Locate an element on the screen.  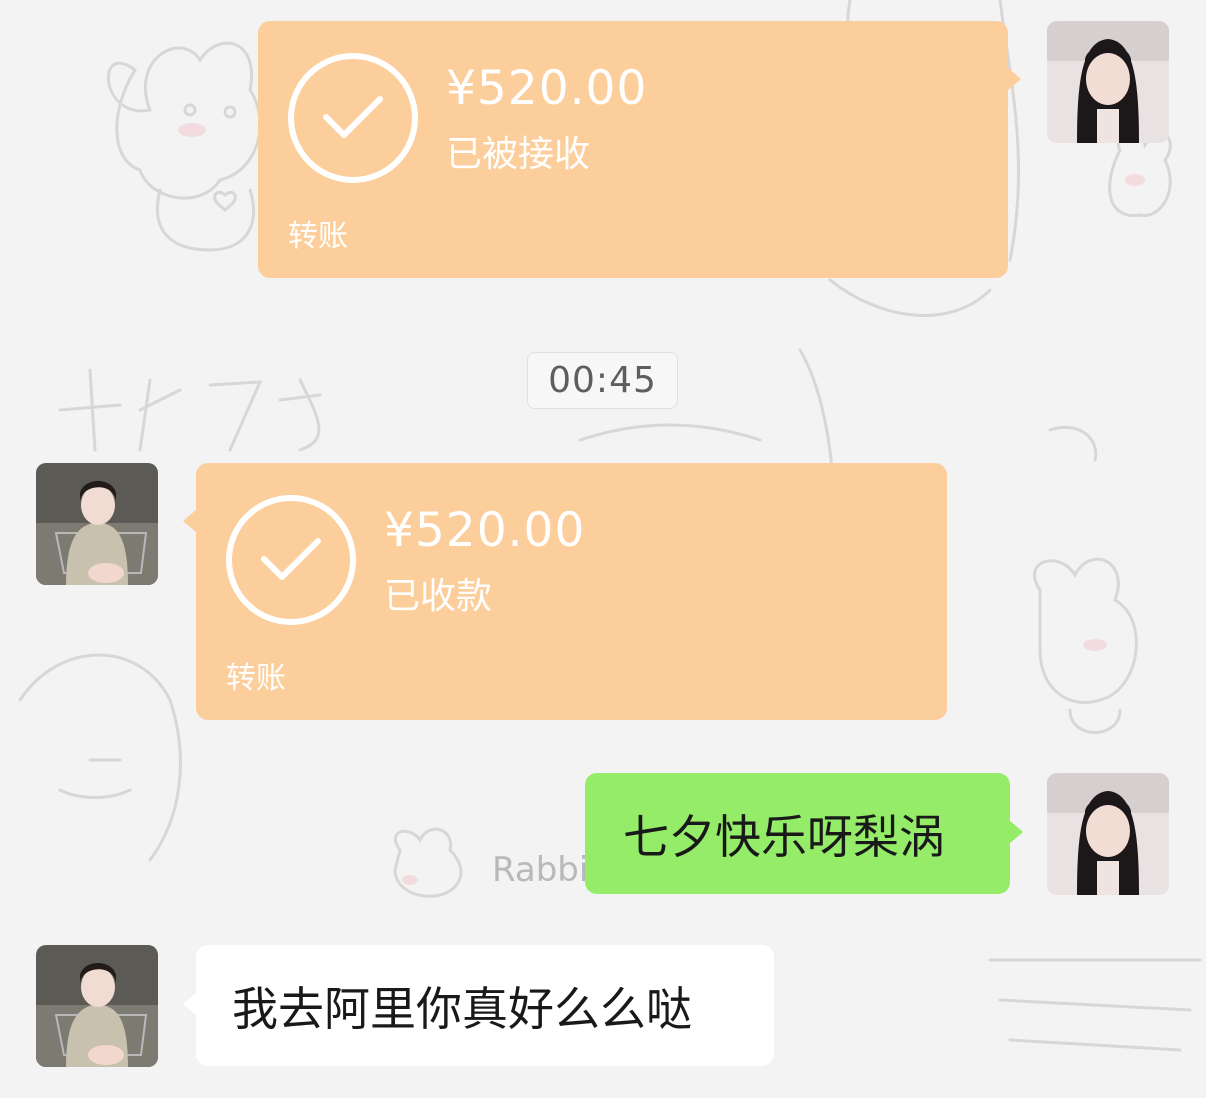
transfer-status: 已被接收 is located at coordinates (518, 154).